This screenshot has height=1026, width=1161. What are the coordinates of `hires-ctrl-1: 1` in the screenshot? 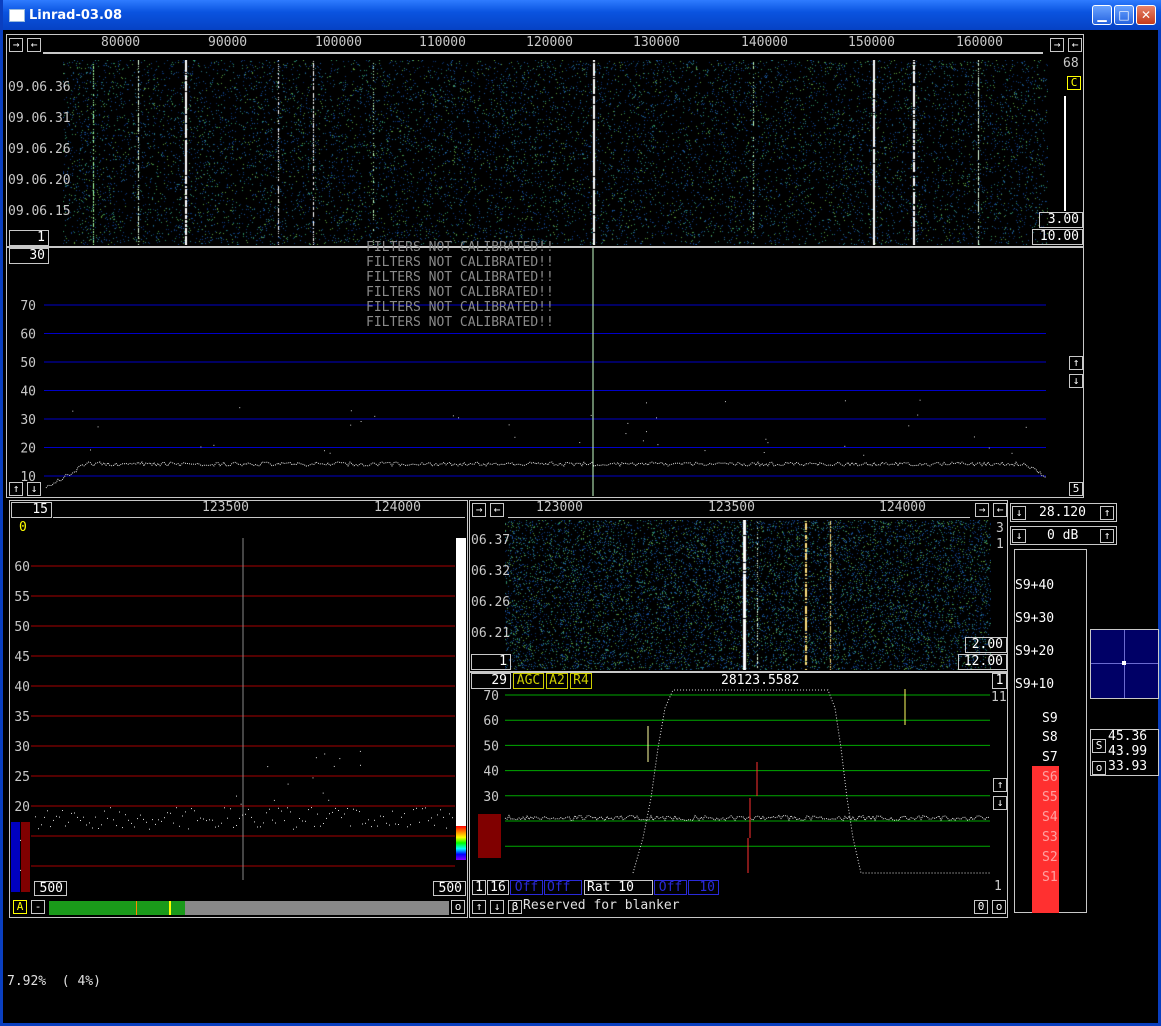 It's located at (479, 887).